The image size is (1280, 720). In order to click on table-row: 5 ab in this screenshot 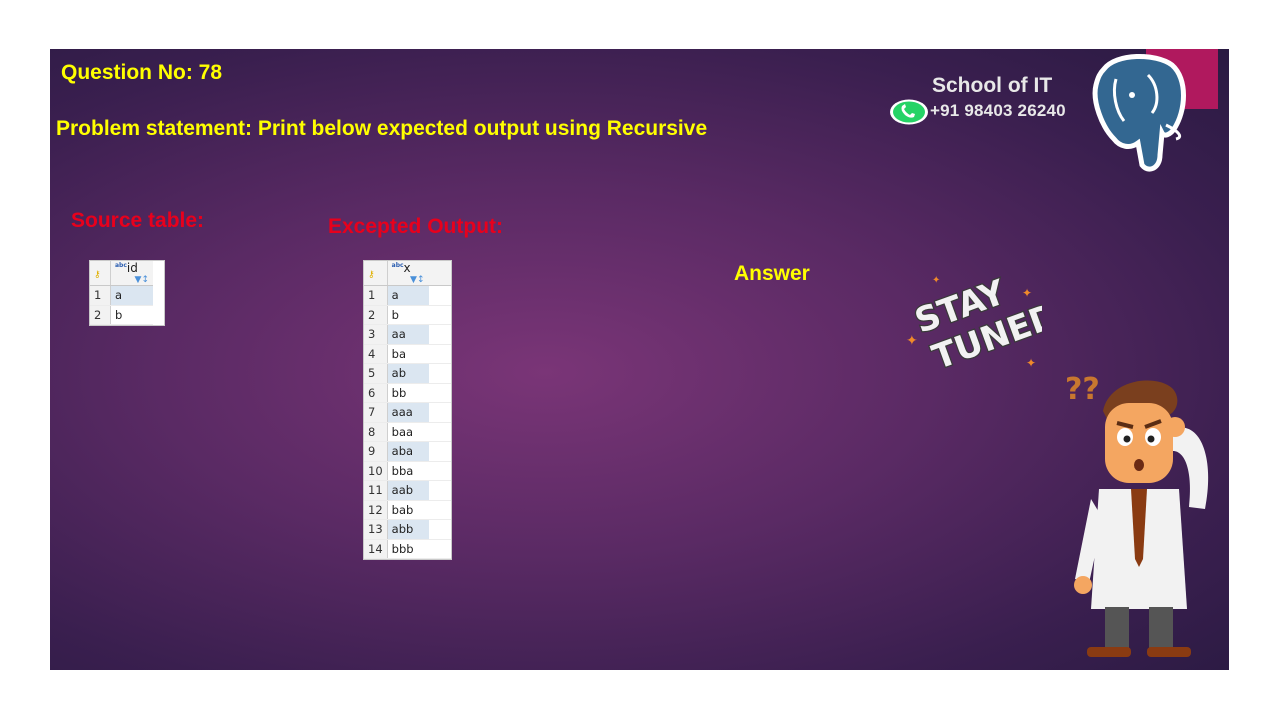, I will do `click(407, 373)`.